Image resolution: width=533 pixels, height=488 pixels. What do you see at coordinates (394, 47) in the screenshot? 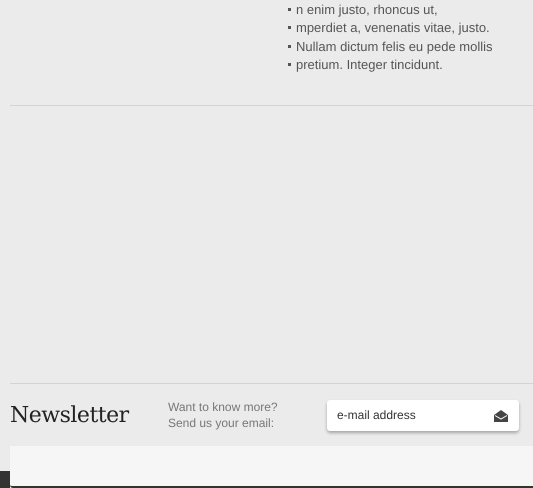
I see `list-item-text: Nullam dictum felis eu pede mollis` at bounding box center [394, 47].